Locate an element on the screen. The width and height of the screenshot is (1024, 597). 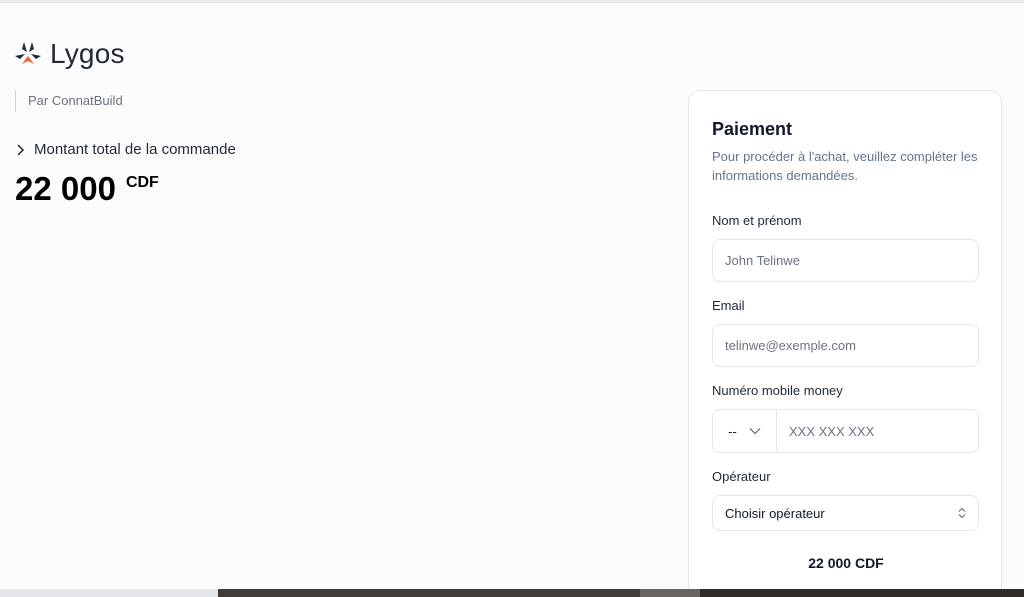
payment-title: Paiement is located at coordinates (752, 129).